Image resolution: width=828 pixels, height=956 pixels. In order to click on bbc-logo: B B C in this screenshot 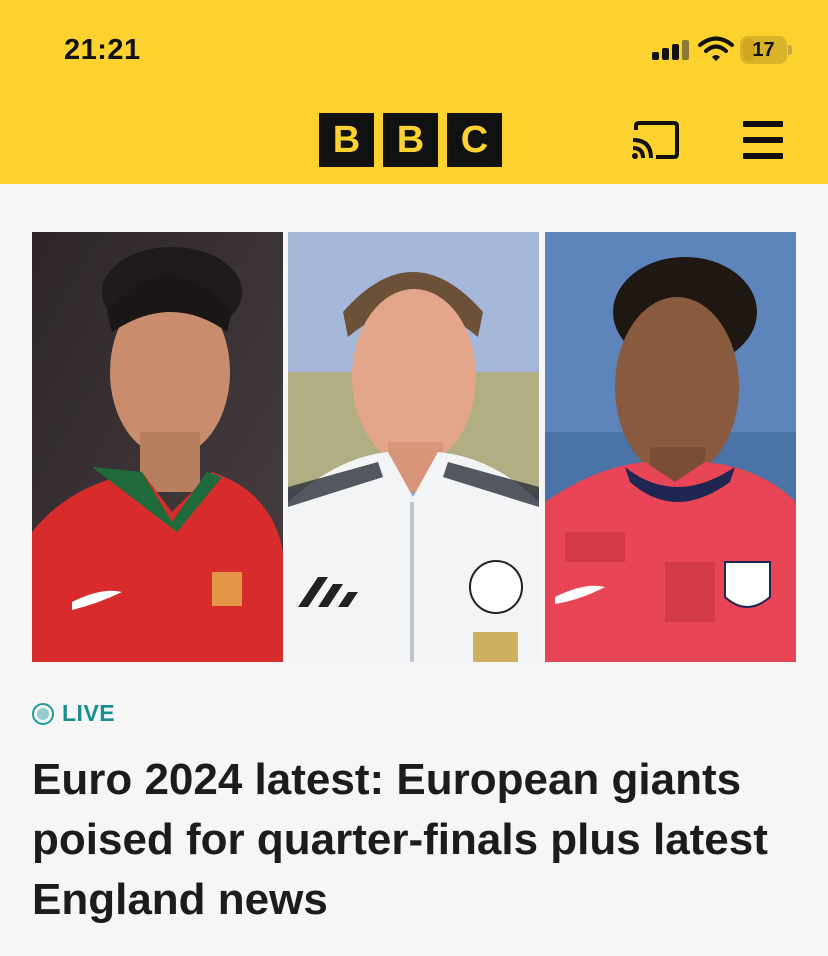, I will do `click(410, 140)`.